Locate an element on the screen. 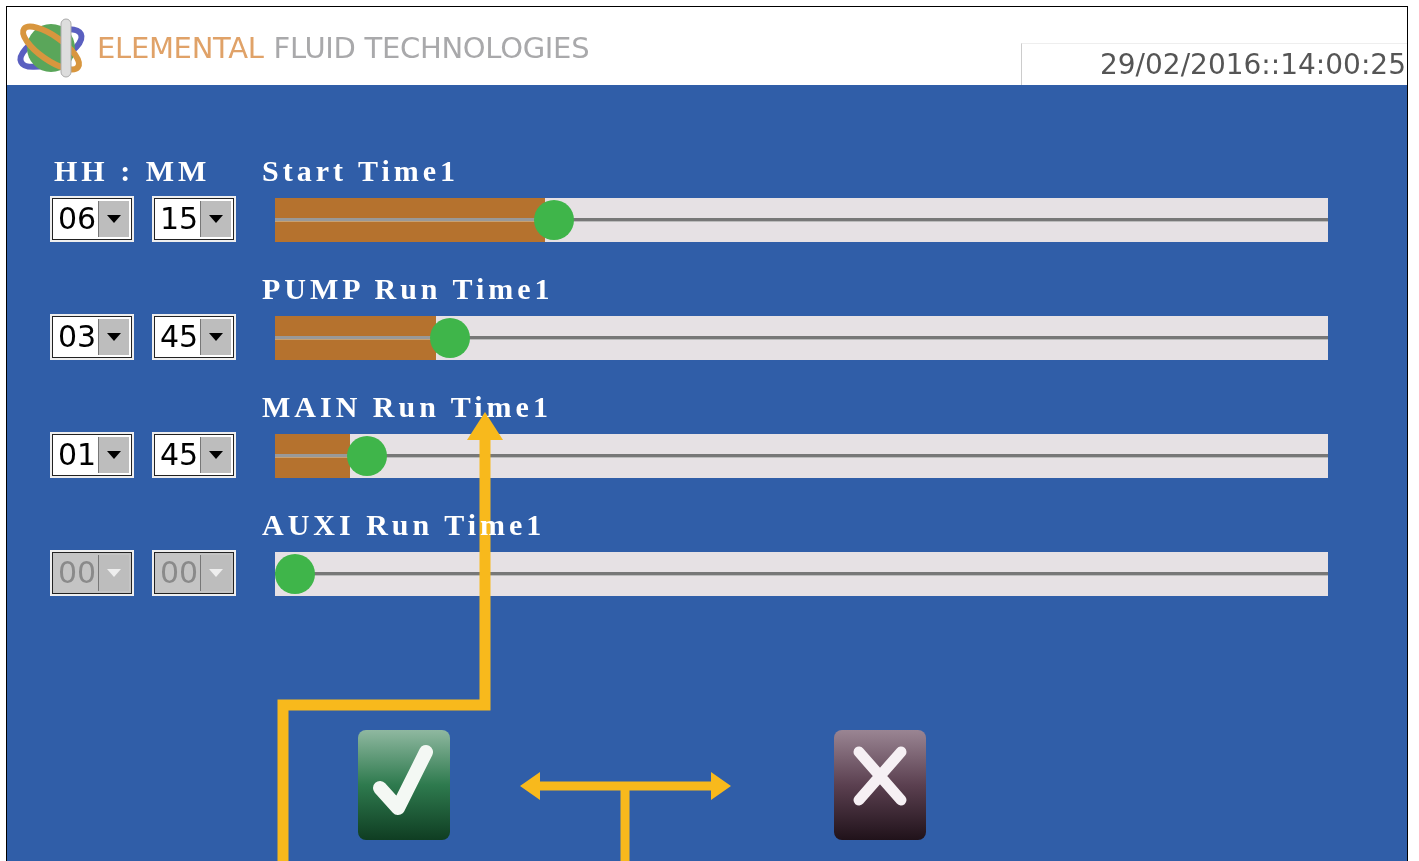 The height and width of the screenshot is (861, 1419). hours-dropdown: 06 is located at coordinates (92, 219).